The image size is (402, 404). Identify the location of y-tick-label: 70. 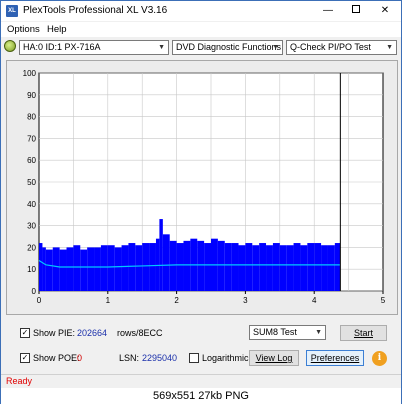
(31, 138).